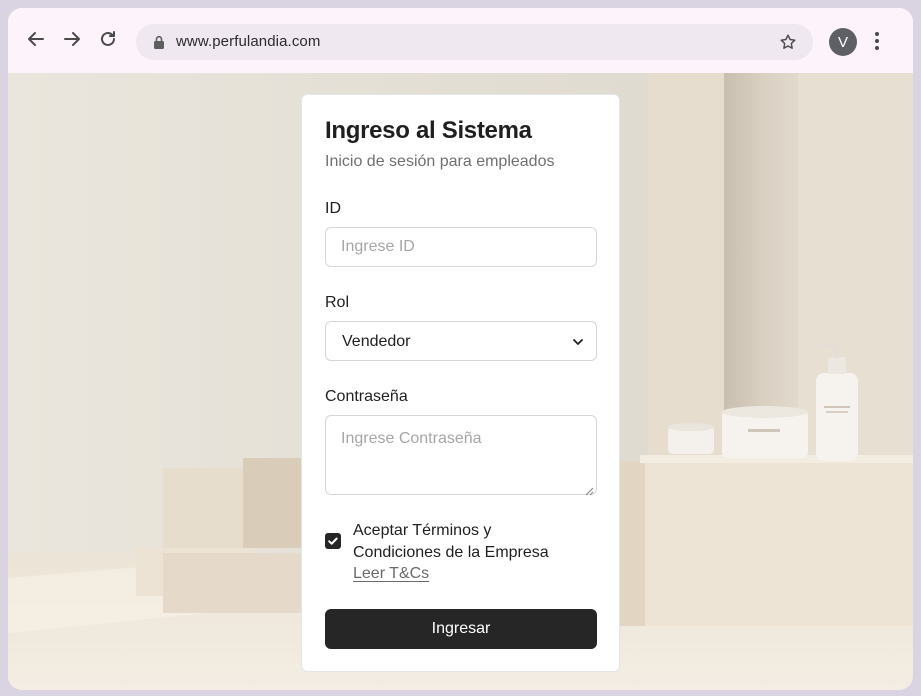  Describe the element at coordinates (159, 44) in the screenshot. I see `lock-icon` at that location.